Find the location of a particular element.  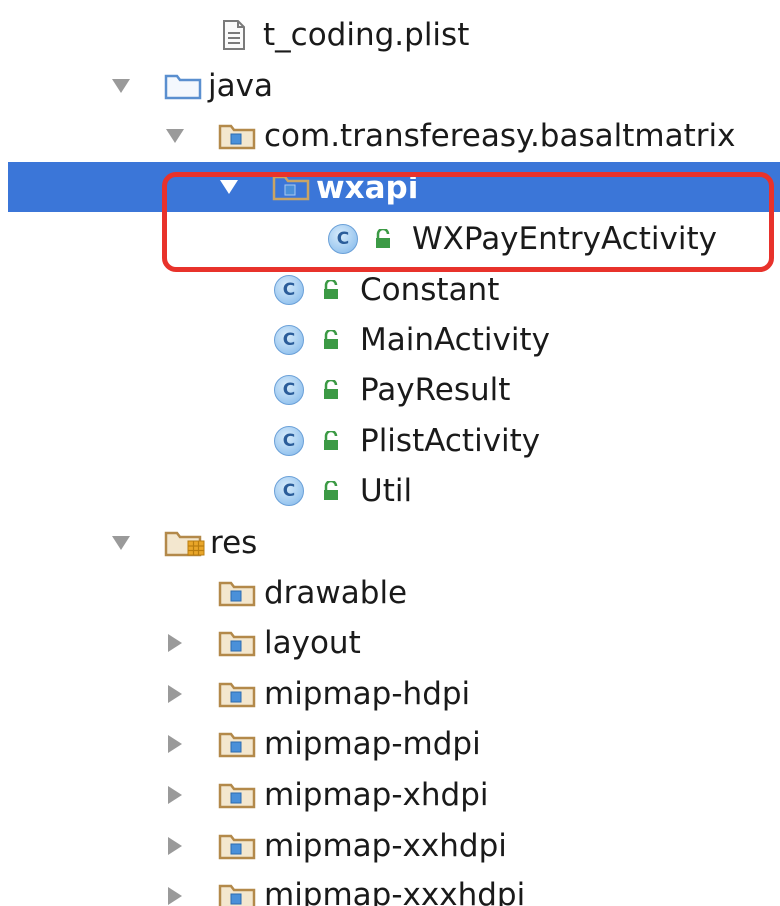

tree-item-label: mipmap-mdpi is located at coordinates (372, 744).